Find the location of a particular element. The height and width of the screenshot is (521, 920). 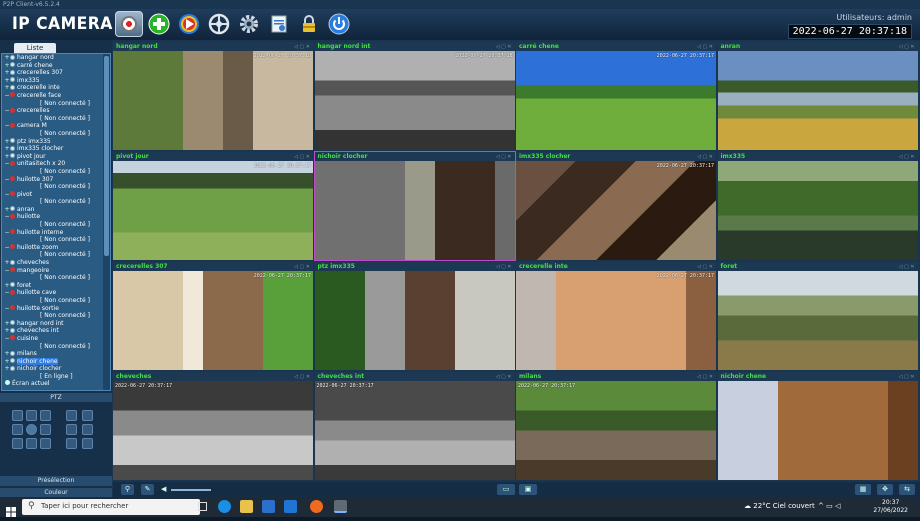

tree-item: − huilotte cave is located at coordinates (54, 293).